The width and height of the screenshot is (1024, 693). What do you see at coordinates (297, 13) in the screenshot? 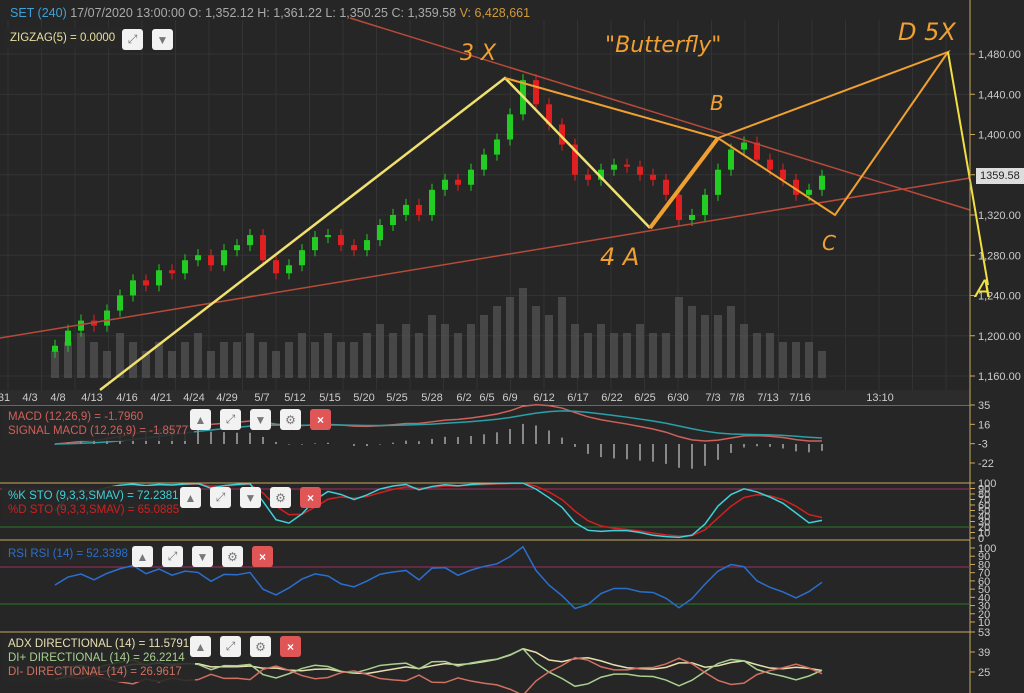
I see `high-value: 1,361.22` at bounding box center [297, 13].